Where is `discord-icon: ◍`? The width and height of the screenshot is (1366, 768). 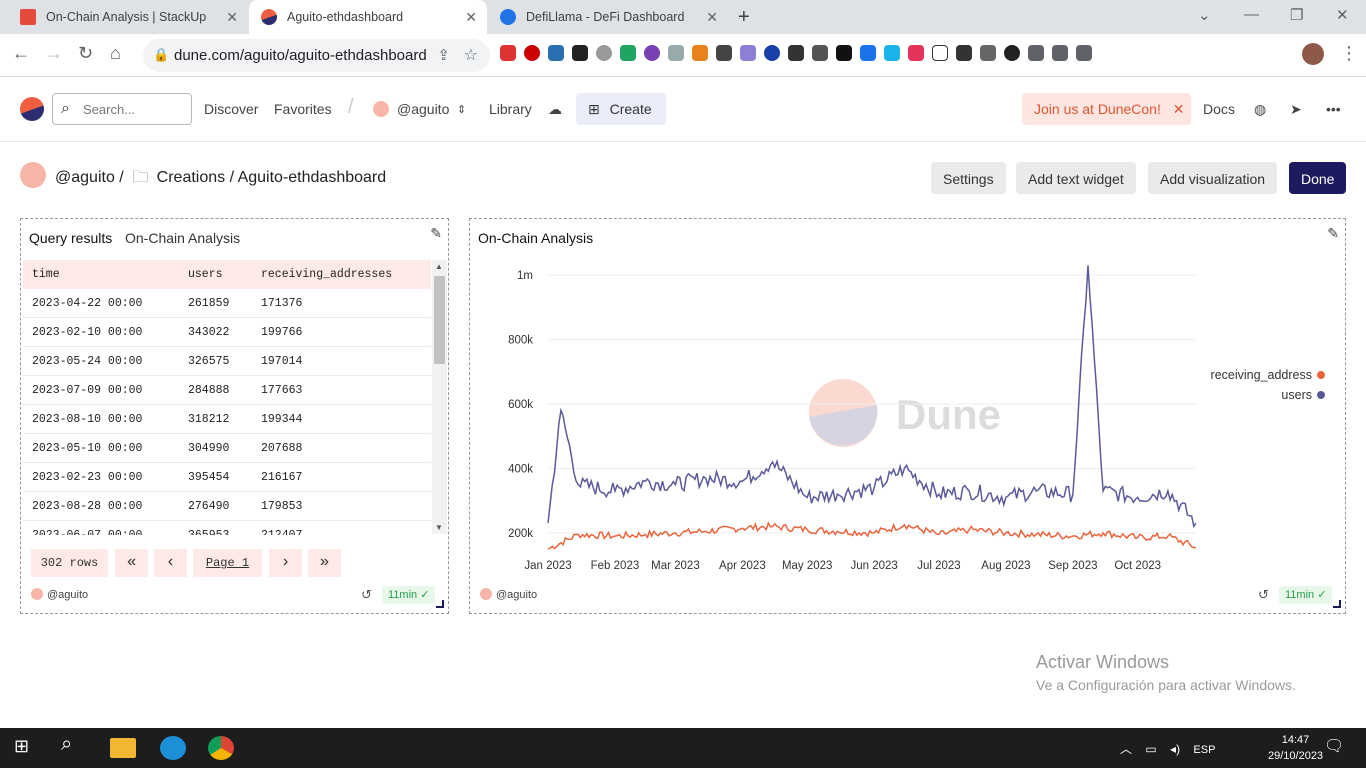 discord-icon: ◍ is located at coordinates (1260, 109).